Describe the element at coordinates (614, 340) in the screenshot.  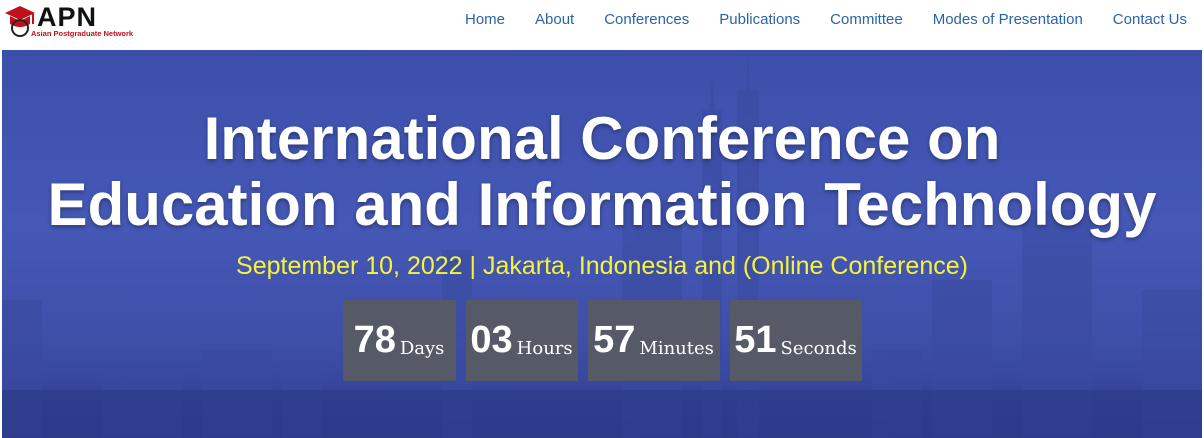
I see `countdown-minutes-value: 57` at that location.